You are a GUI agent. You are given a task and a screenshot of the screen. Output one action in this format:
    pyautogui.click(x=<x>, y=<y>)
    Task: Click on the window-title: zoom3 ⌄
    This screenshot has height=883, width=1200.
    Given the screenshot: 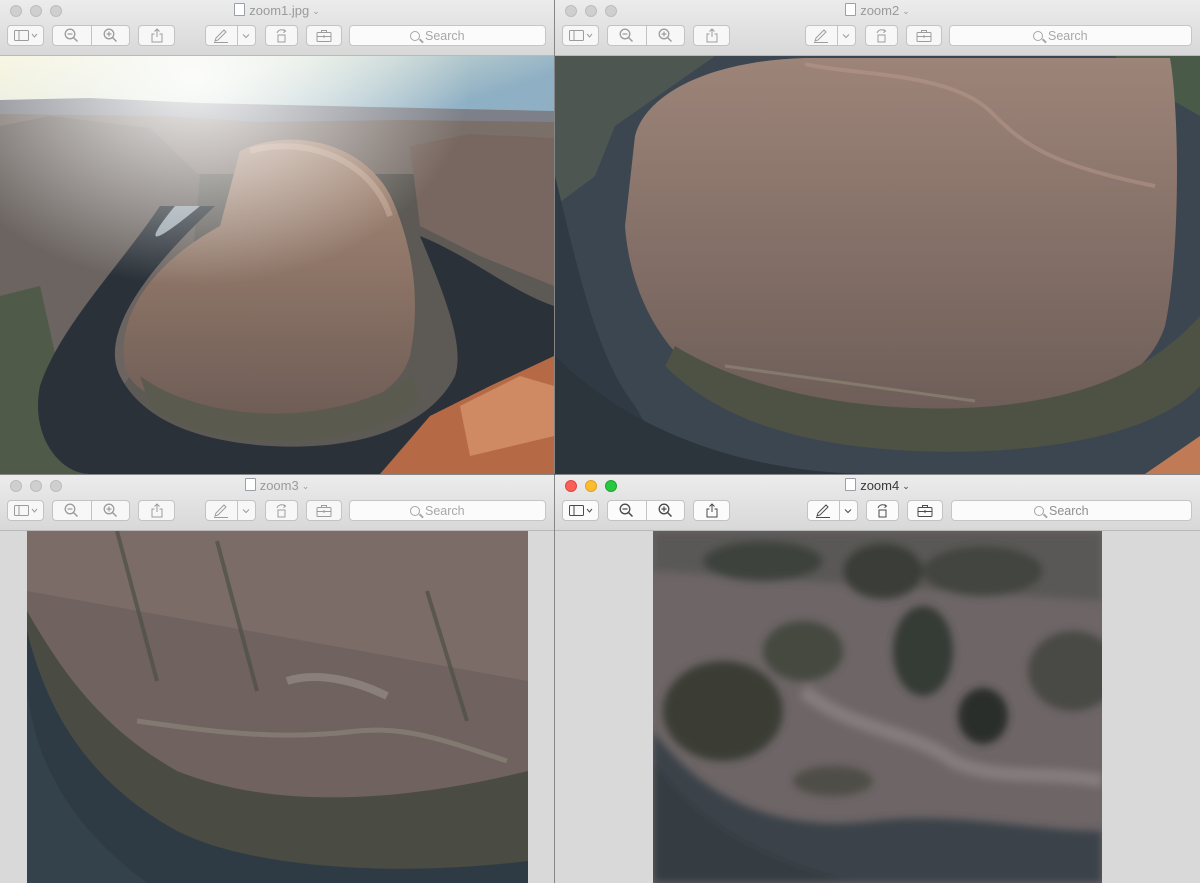 What is the action you would take?
    pyautogui.click(x=277, y=485)
    